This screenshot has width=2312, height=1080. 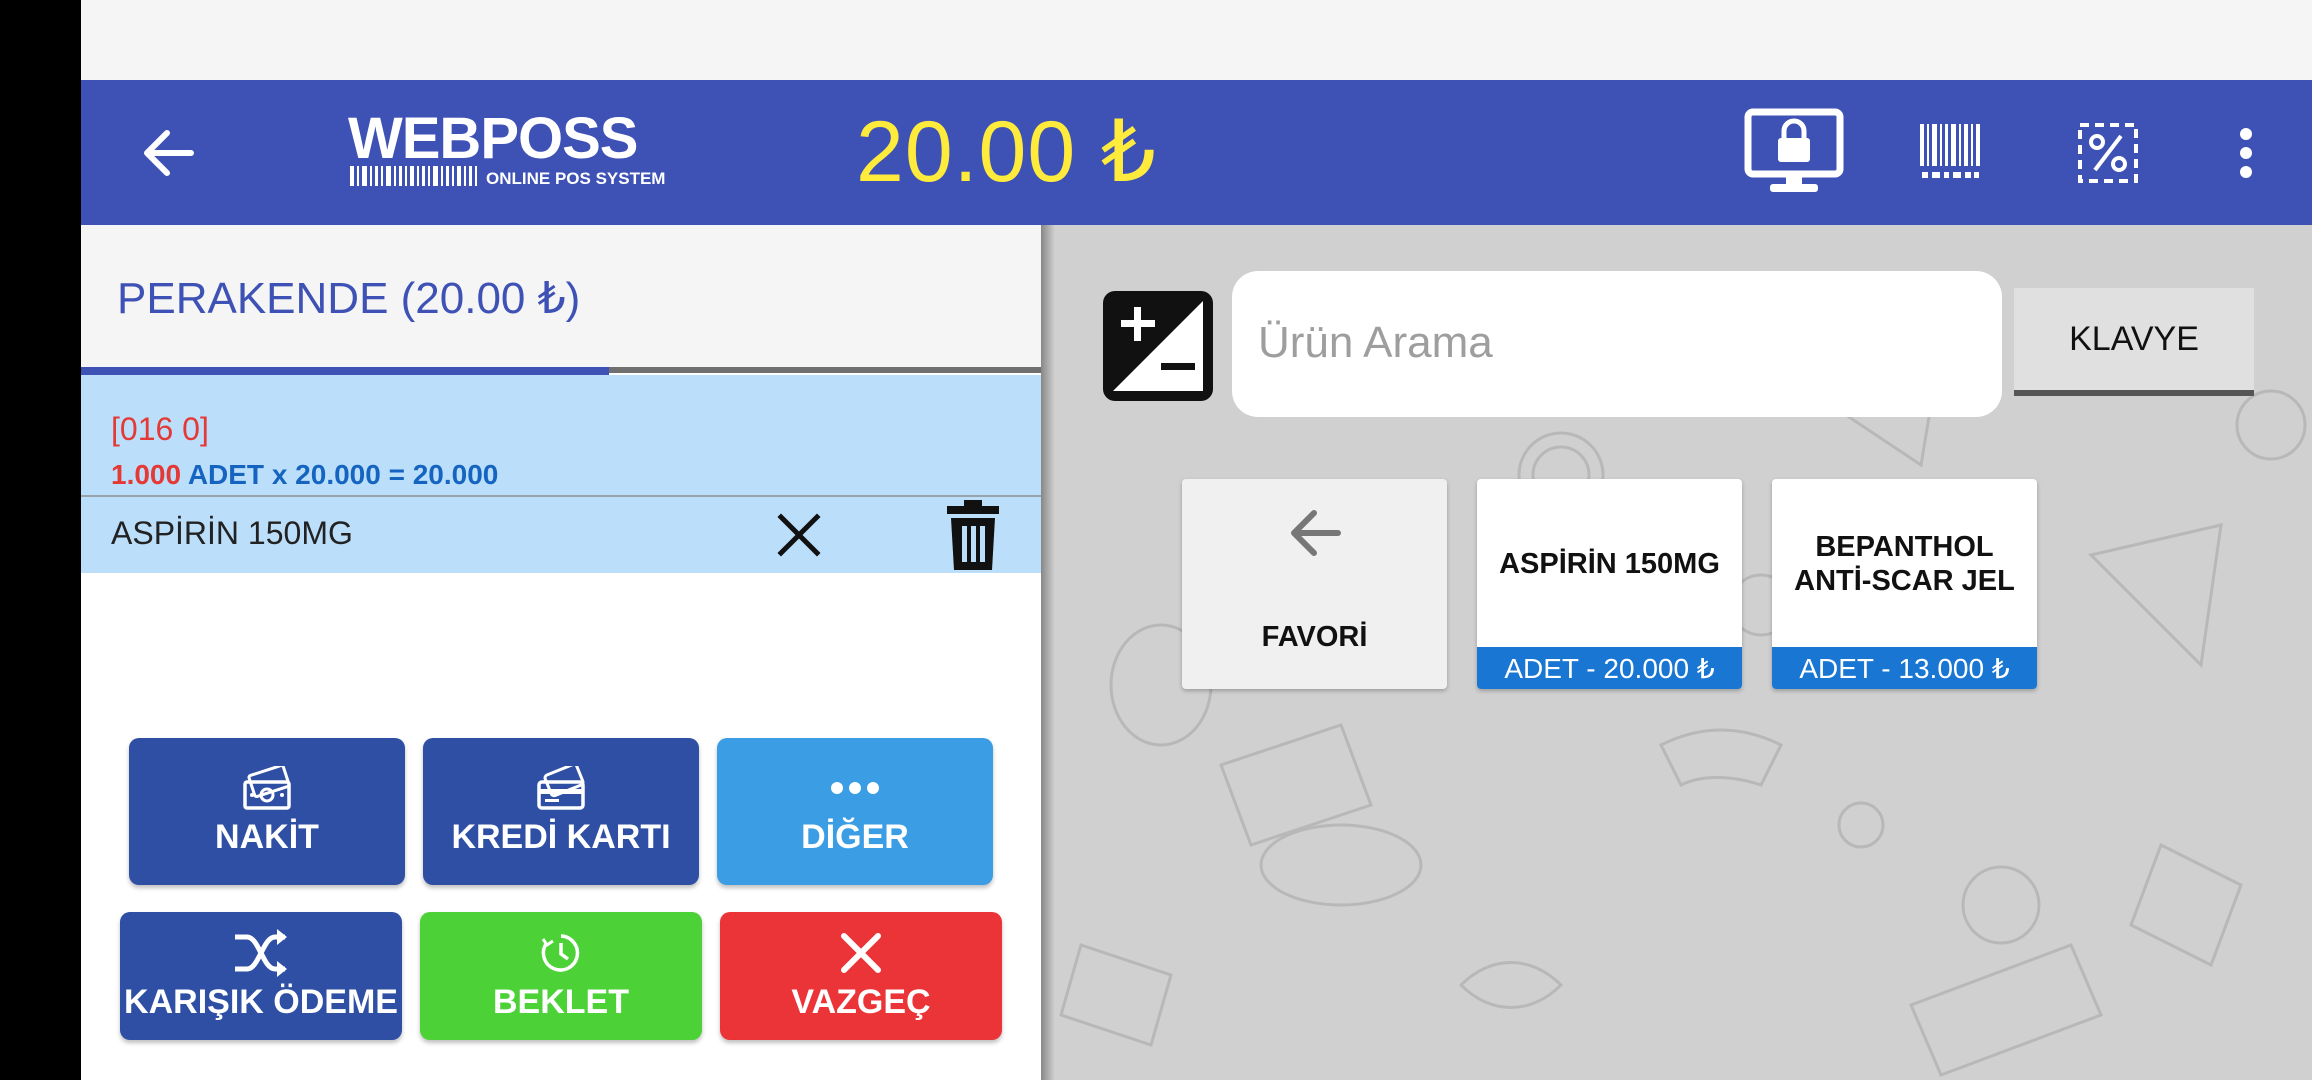 I want to click on credit-card-button: KREDİ KARTI, so click(x=561, y=811).